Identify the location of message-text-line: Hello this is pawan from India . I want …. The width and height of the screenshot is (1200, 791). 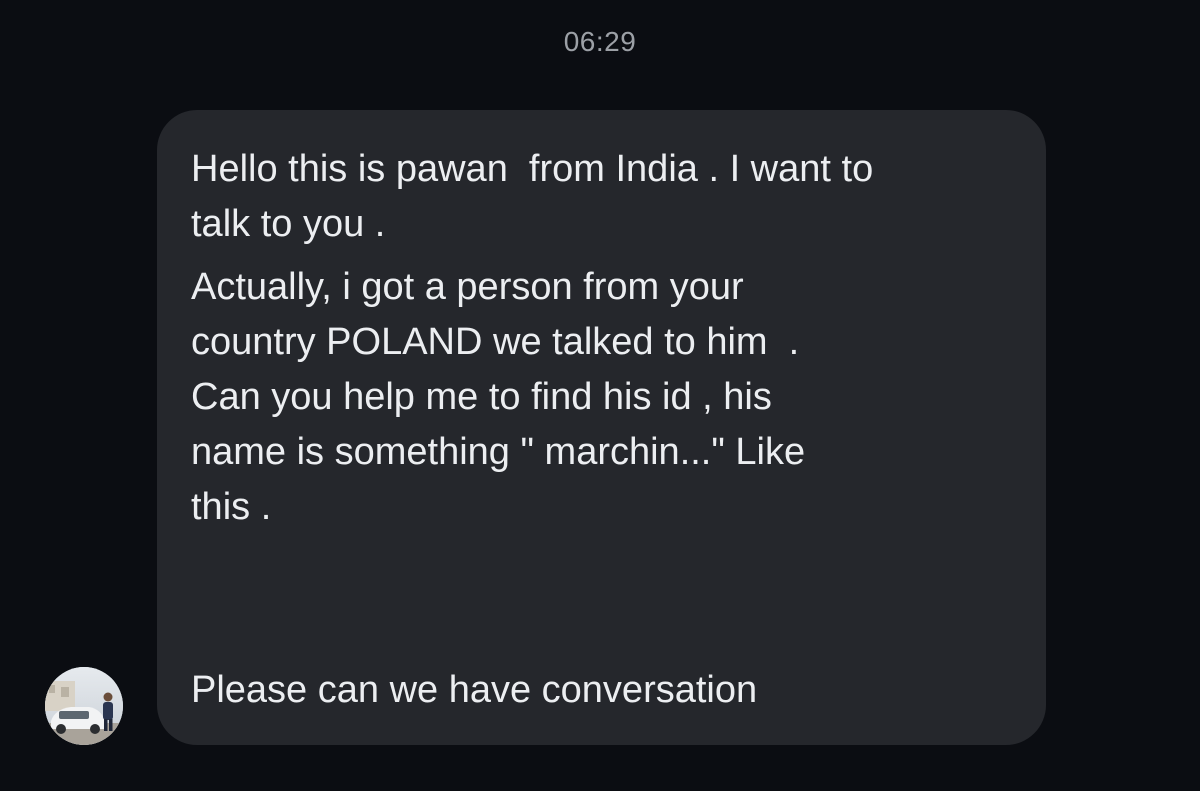
(532, 169).